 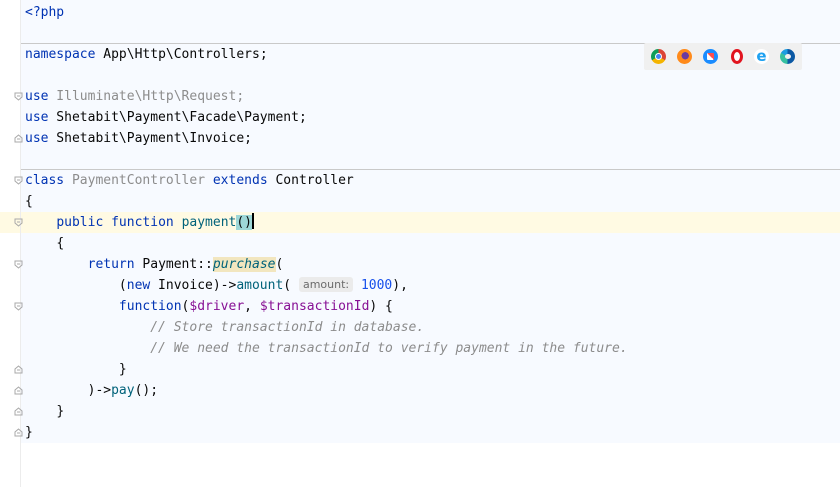 I want to click on code-line-new-invoice: (new Invoice)->amount( amount: 1000),, so click(x=263, y=285).